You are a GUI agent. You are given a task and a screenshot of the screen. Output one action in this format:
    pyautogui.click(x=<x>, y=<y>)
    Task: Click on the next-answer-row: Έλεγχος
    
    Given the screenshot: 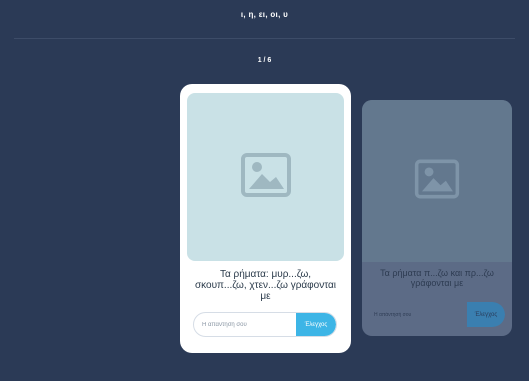 What is the action you would take?
    pyautogui.click(x=433, y=314)
    